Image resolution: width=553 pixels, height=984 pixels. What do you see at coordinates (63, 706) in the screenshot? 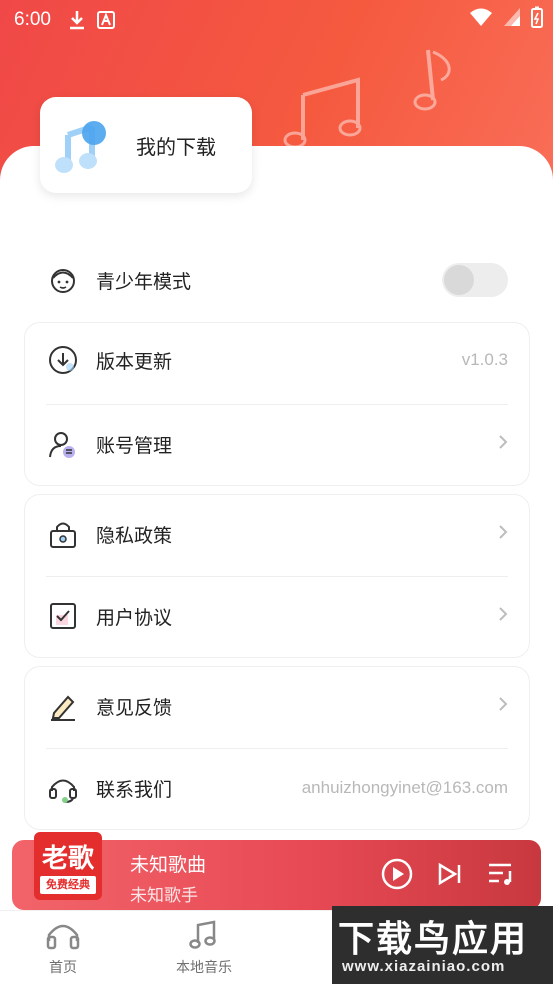
I see `pencil-icon` at bounding box center [63, 706].